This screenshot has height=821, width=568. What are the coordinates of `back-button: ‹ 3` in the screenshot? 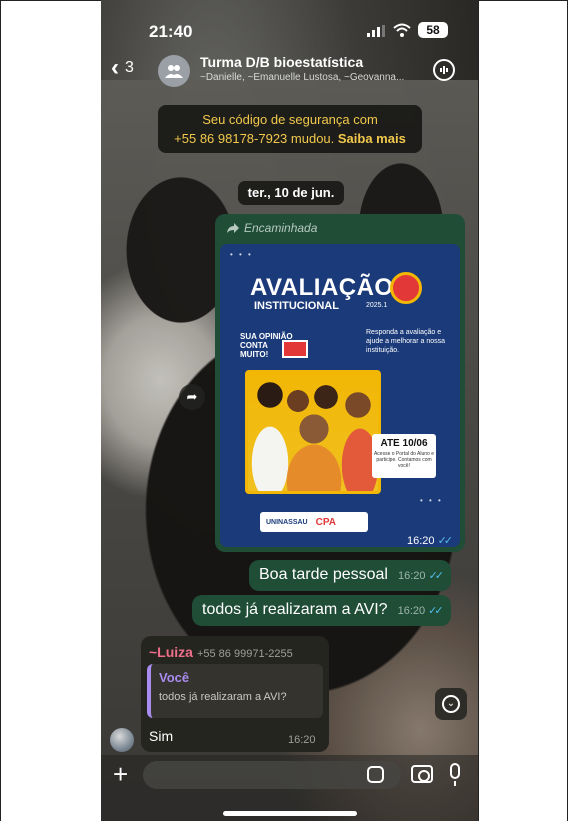 It's located at (122, 68).